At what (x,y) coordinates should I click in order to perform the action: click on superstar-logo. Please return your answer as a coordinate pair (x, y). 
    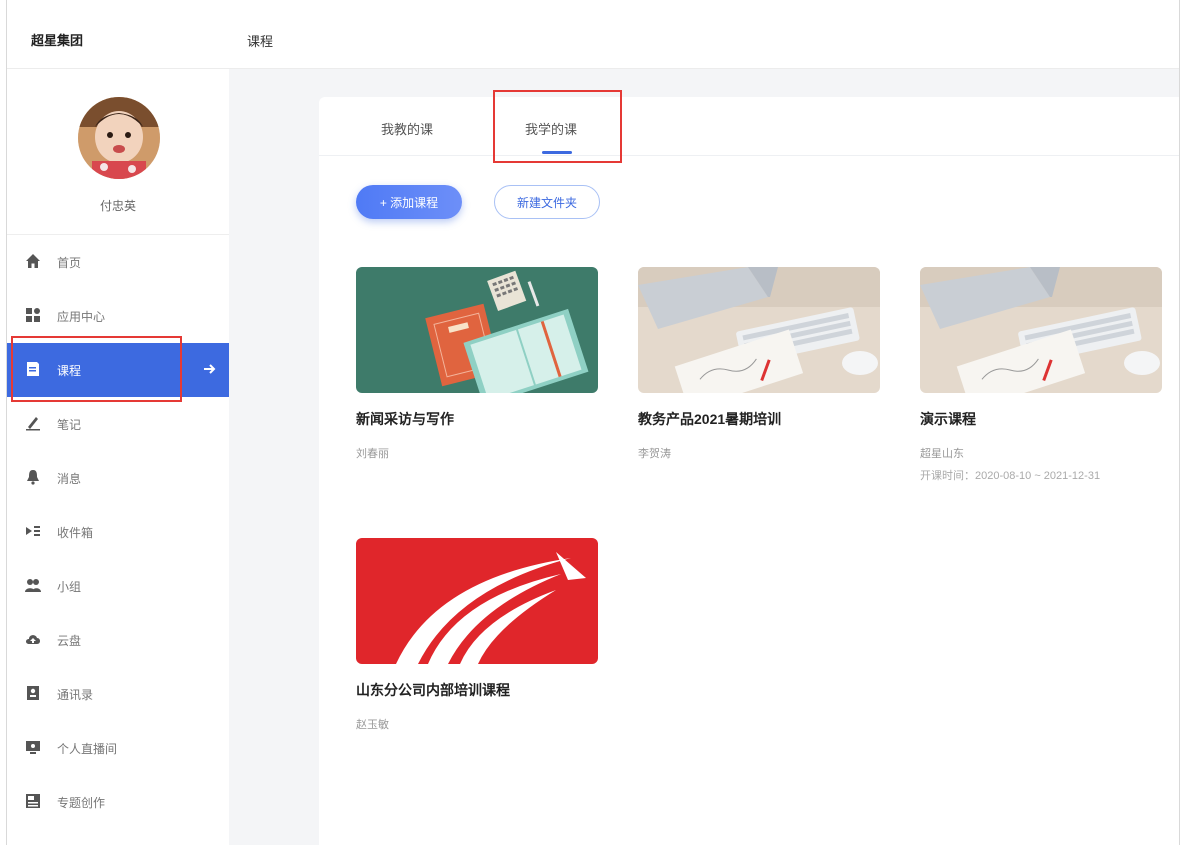
    Looking at the image, I should click on (477, 601).